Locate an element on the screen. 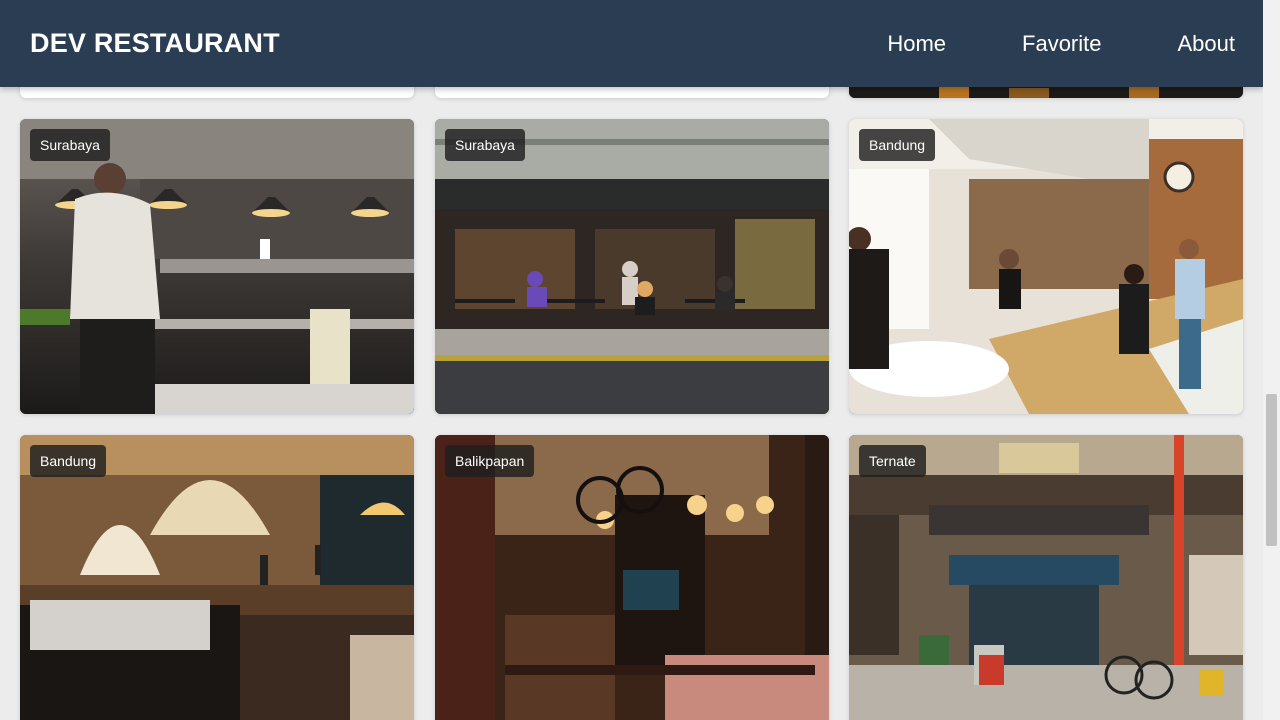 The width and height of the screenshot is (1280, 720). kitchen-icon is located at coordinates (217, 266).